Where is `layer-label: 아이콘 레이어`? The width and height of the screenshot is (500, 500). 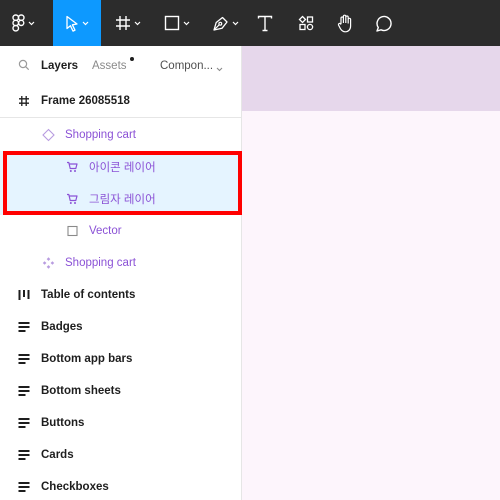
layer-label: 아이콘 레이어 is located at coordinates (122, 168).